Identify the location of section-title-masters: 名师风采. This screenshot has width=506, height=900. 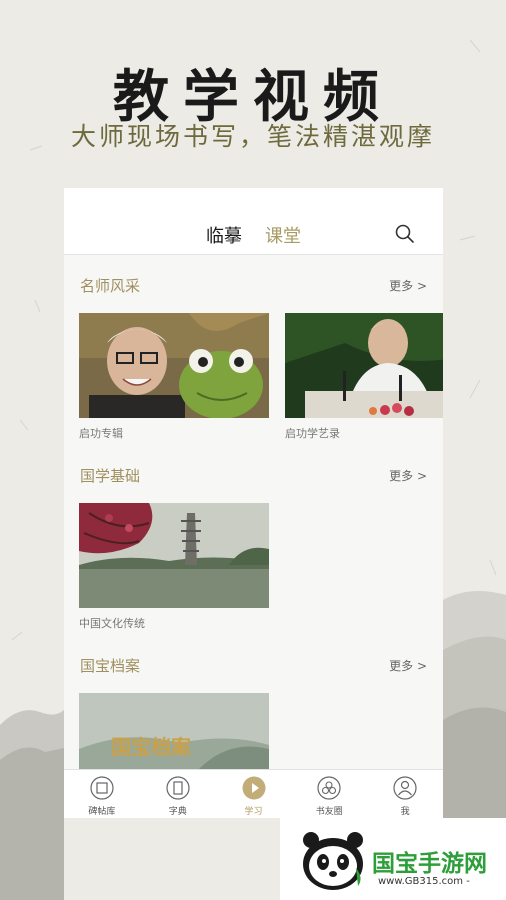
(110, 286).